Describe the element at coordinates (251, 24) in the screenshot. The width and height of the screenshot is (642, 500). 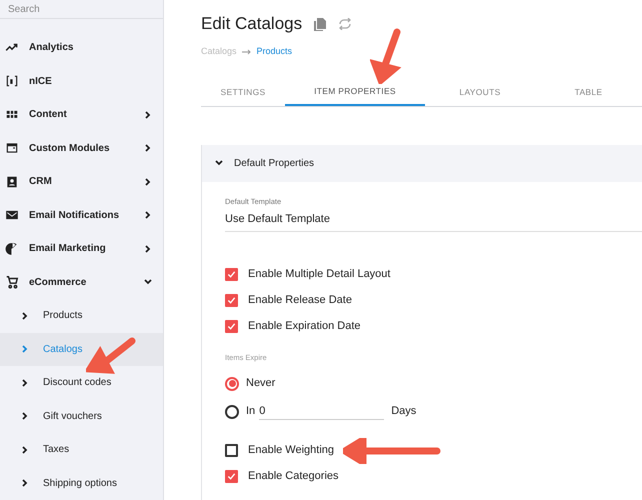
I see `page-title: Edit Catalogs` at that location.